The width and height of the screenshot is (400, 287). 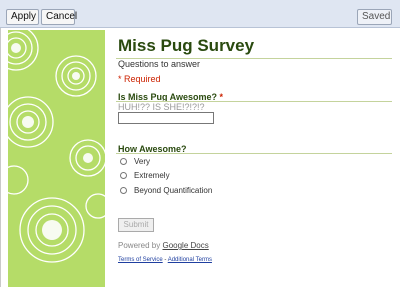 I want to click on additional-terms-link: Additional Terms, so click(x=190, y=260).